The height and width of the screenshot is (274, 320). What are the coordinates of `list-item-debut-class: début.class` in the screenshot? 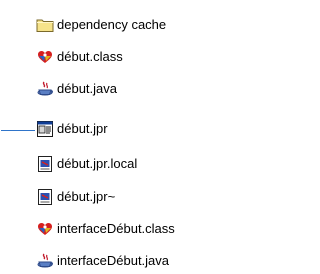 It's located at (79, 57).